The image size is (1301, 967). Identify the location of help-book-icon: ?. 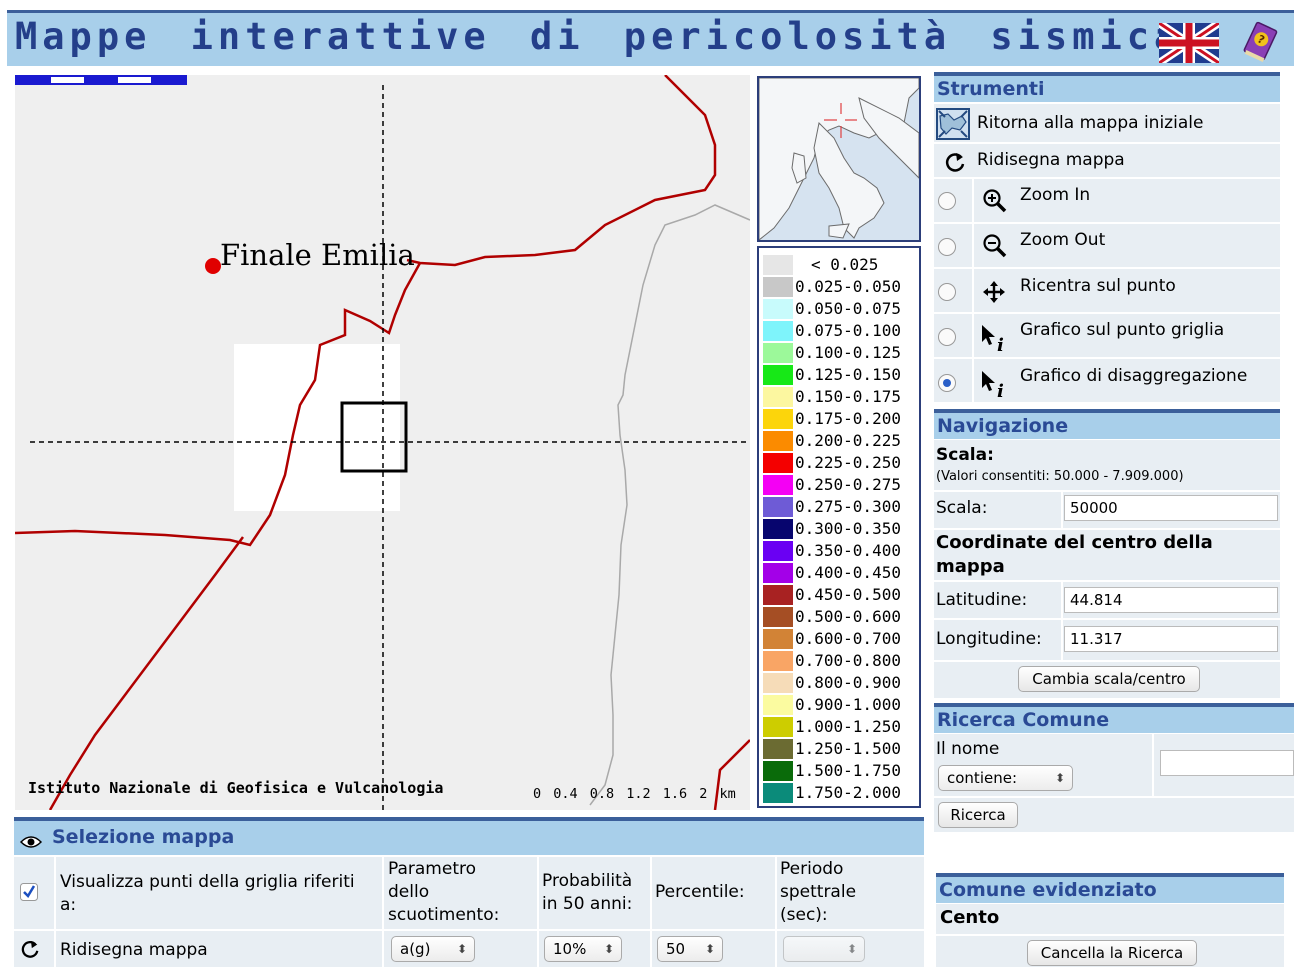
(1260, 42).